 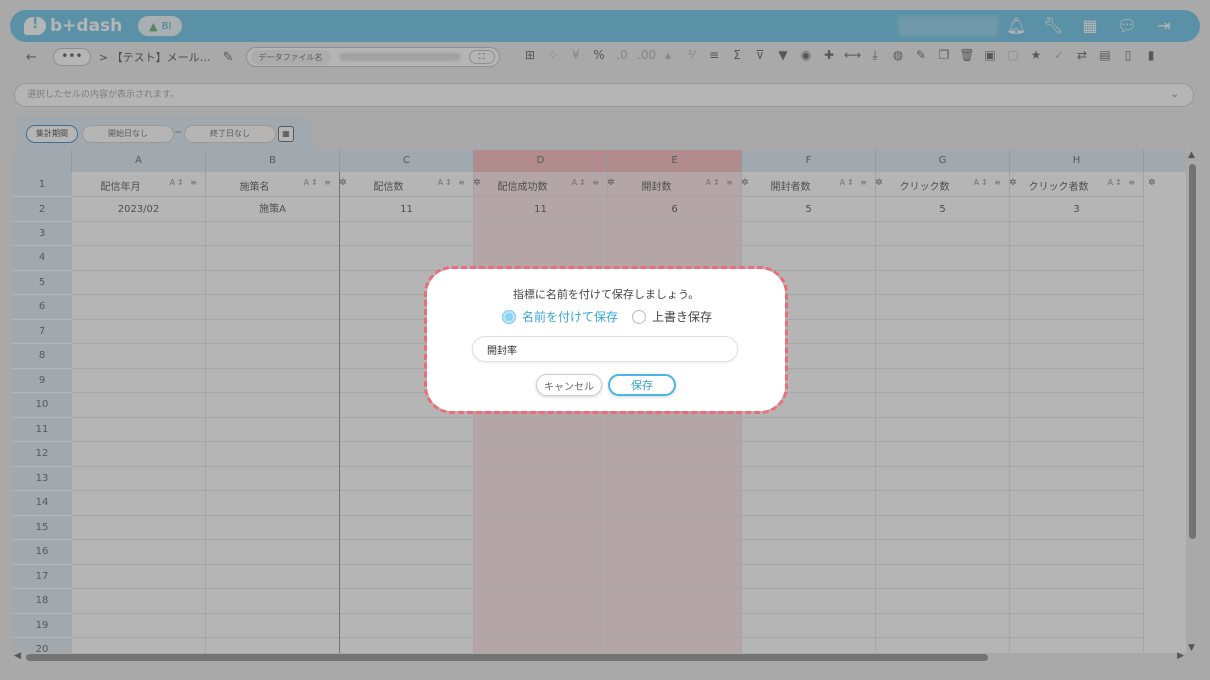 I want to click on save-button: 保存, so click(x=642, y=385).